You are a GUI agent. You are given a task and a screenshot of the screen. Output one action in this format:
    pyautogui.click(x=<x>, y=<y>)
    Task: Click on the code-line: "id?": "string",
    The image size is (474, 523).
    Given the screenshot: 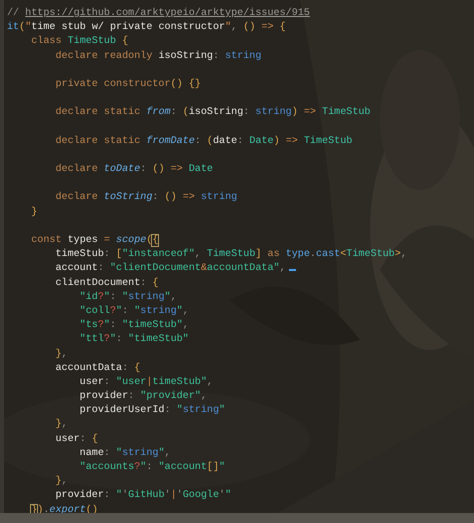 What is the action you would take?
    pyautogui.click(x=127, y=297)
    